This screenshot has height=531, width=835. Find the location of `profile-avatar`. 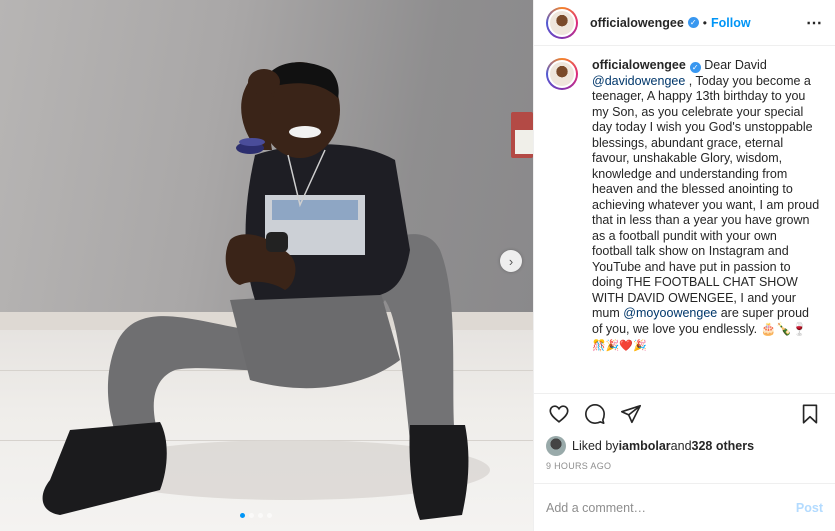

profile-avatar is located at coordinates (562, 22).